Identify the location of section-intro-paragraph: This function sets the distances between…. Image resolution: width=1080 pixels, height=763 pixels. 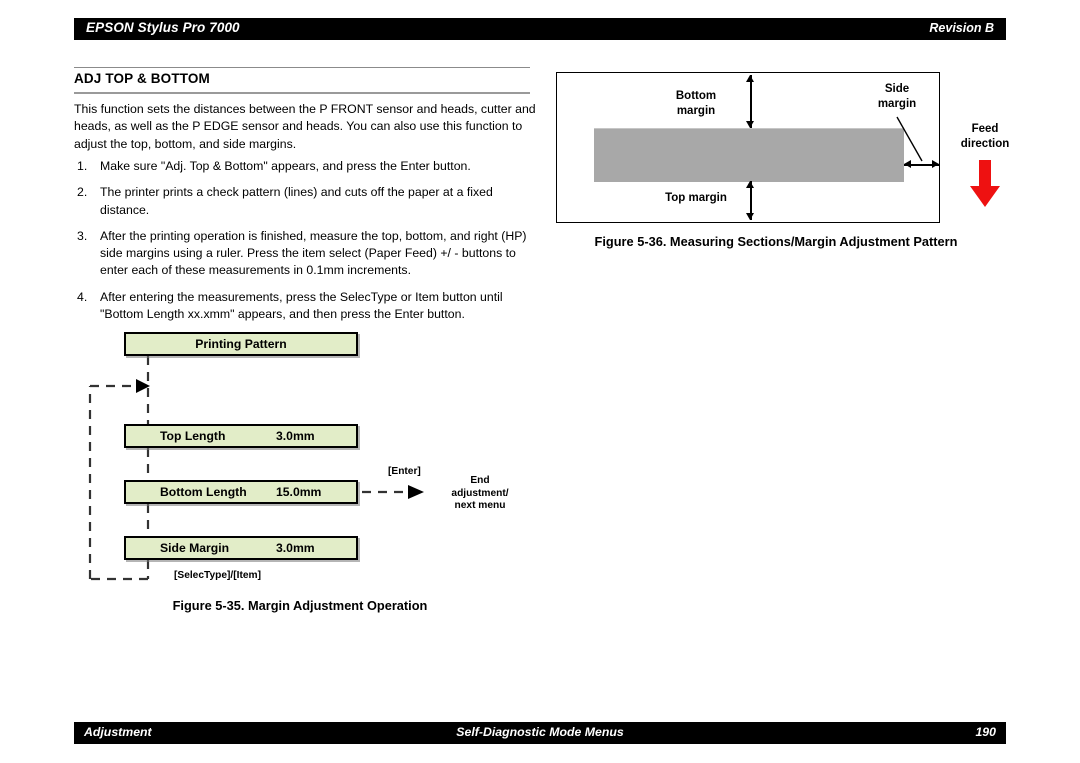
(305, 126).